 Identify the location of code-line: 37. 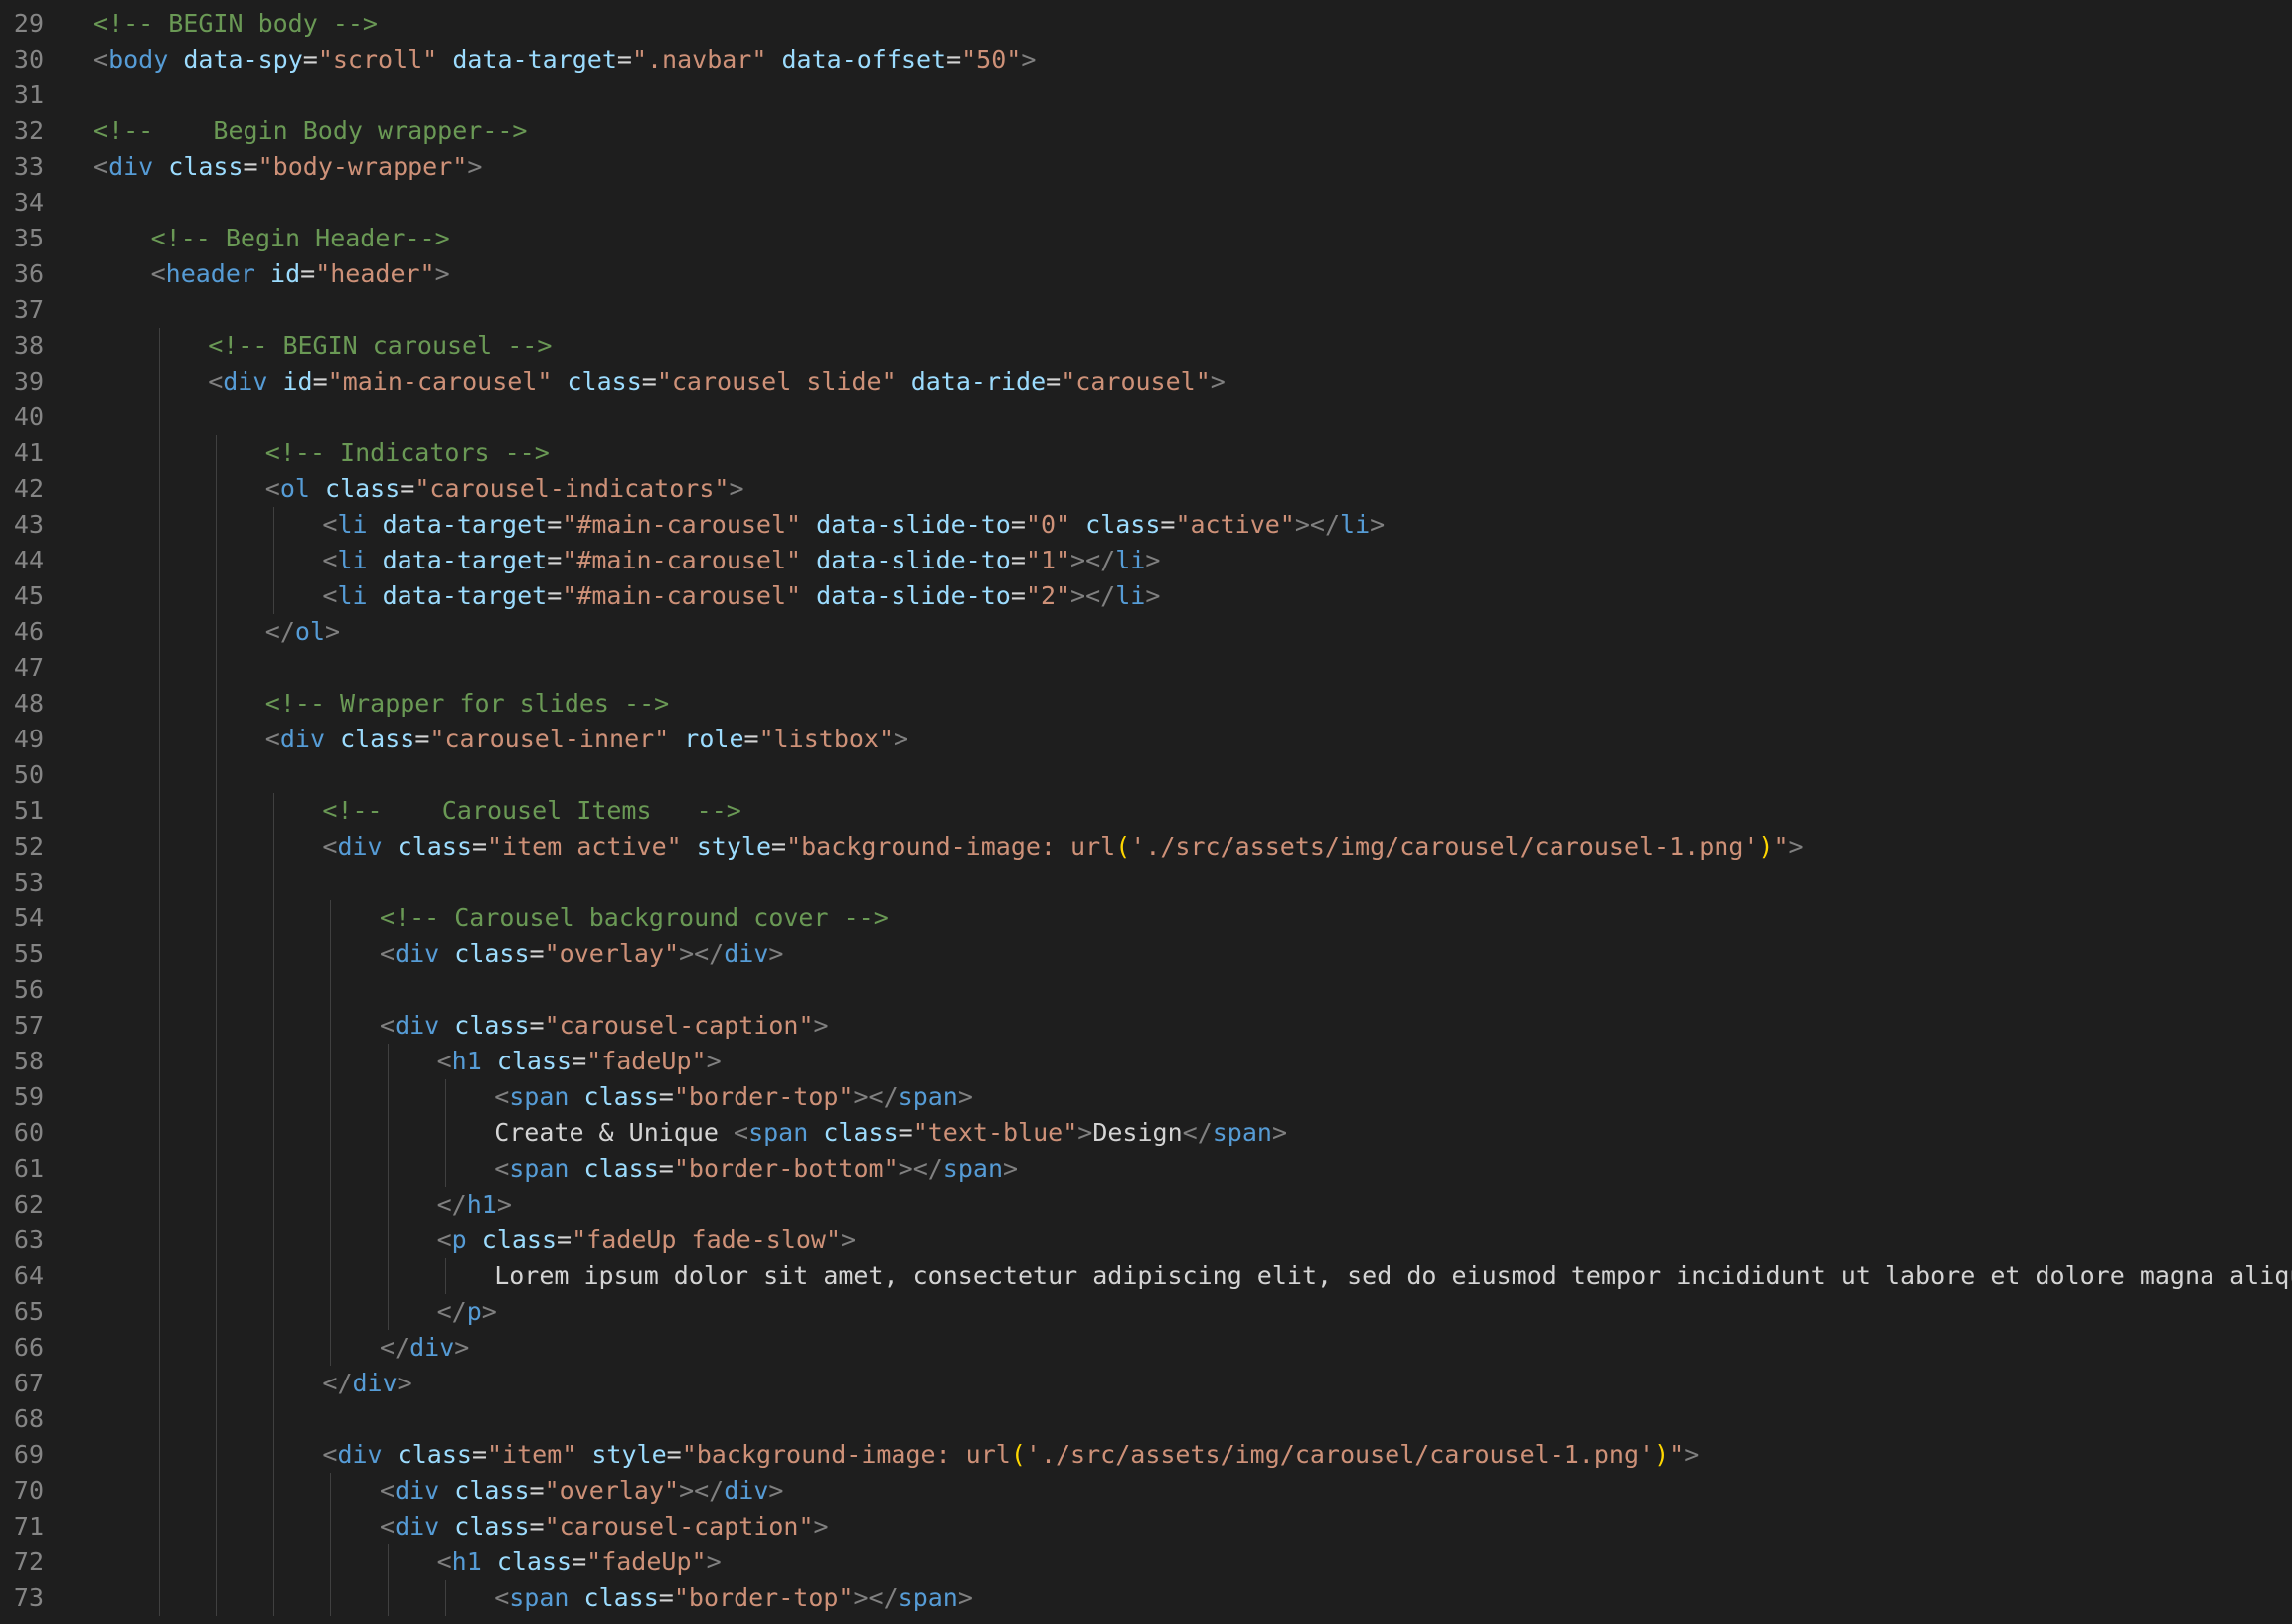
(1146, 310).